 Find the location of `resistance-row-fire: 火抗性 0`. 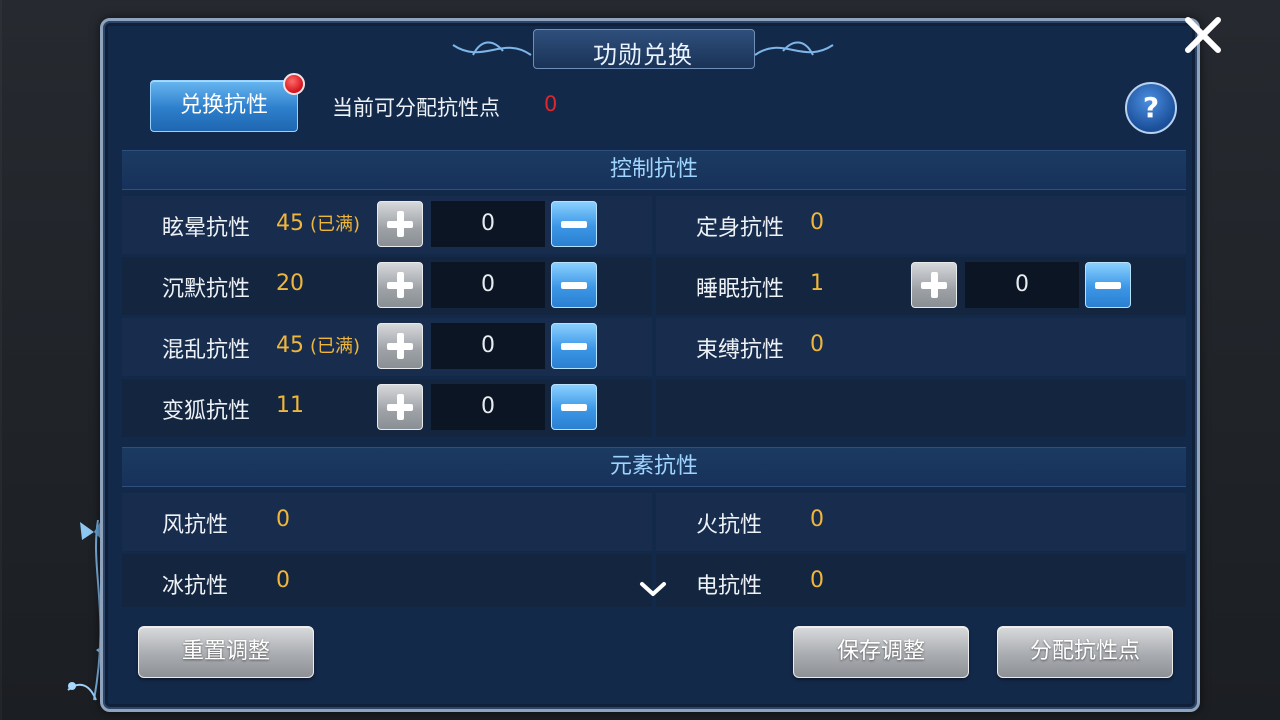

resistance-row-fire: 火抗性 0 is located at coordinates (921, 522).